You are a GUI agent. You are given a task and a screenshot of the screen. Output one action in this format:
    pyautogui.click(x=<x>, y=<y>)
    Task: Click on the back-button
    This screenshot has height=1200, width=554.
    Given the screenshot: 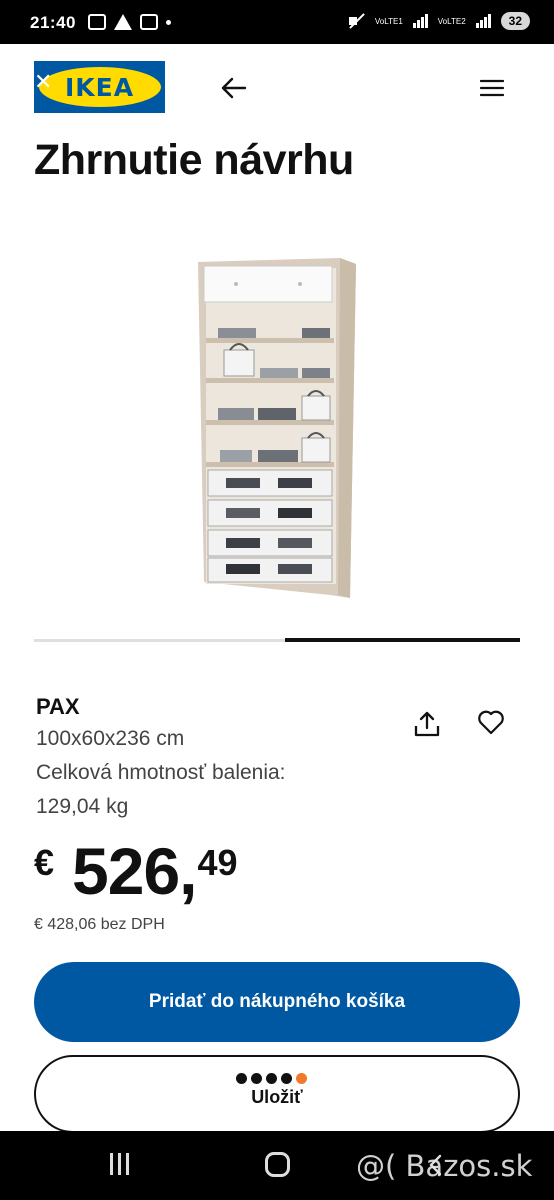 What is the action you would take?
    pyautogui.click(x=234, y=88)
    